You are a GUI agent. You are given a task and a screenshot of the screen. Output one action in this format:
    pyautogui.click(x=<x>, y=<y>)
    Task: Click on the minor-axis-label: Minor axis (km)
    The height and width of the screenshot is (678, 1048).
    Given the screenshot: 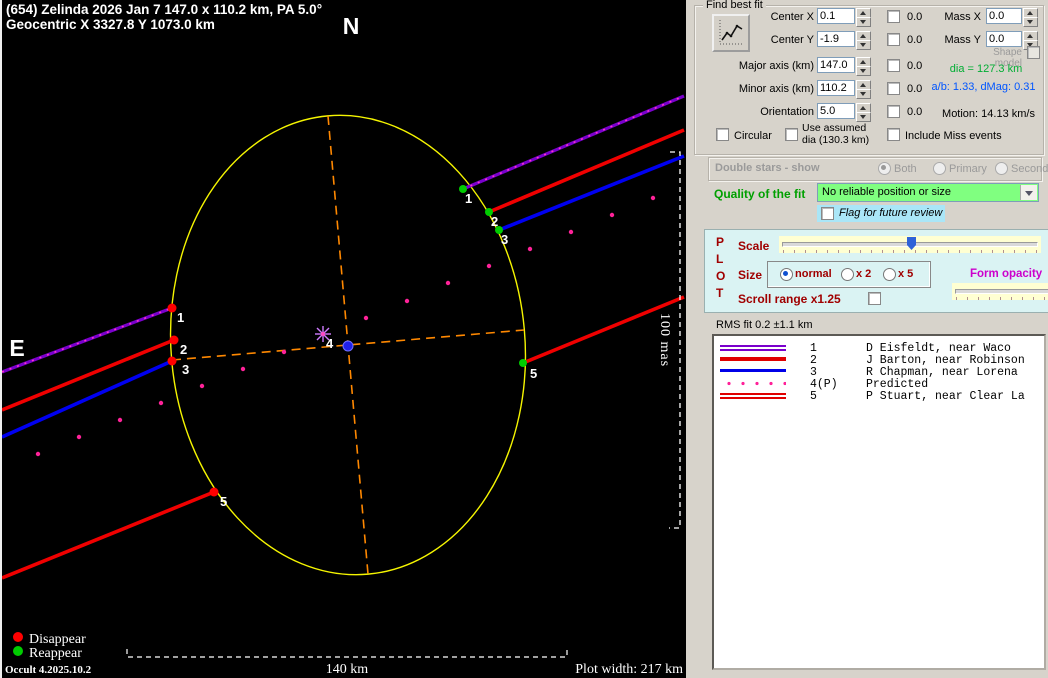 What is the action you would take?
    pyautogui.click(x=776, y=89)
    